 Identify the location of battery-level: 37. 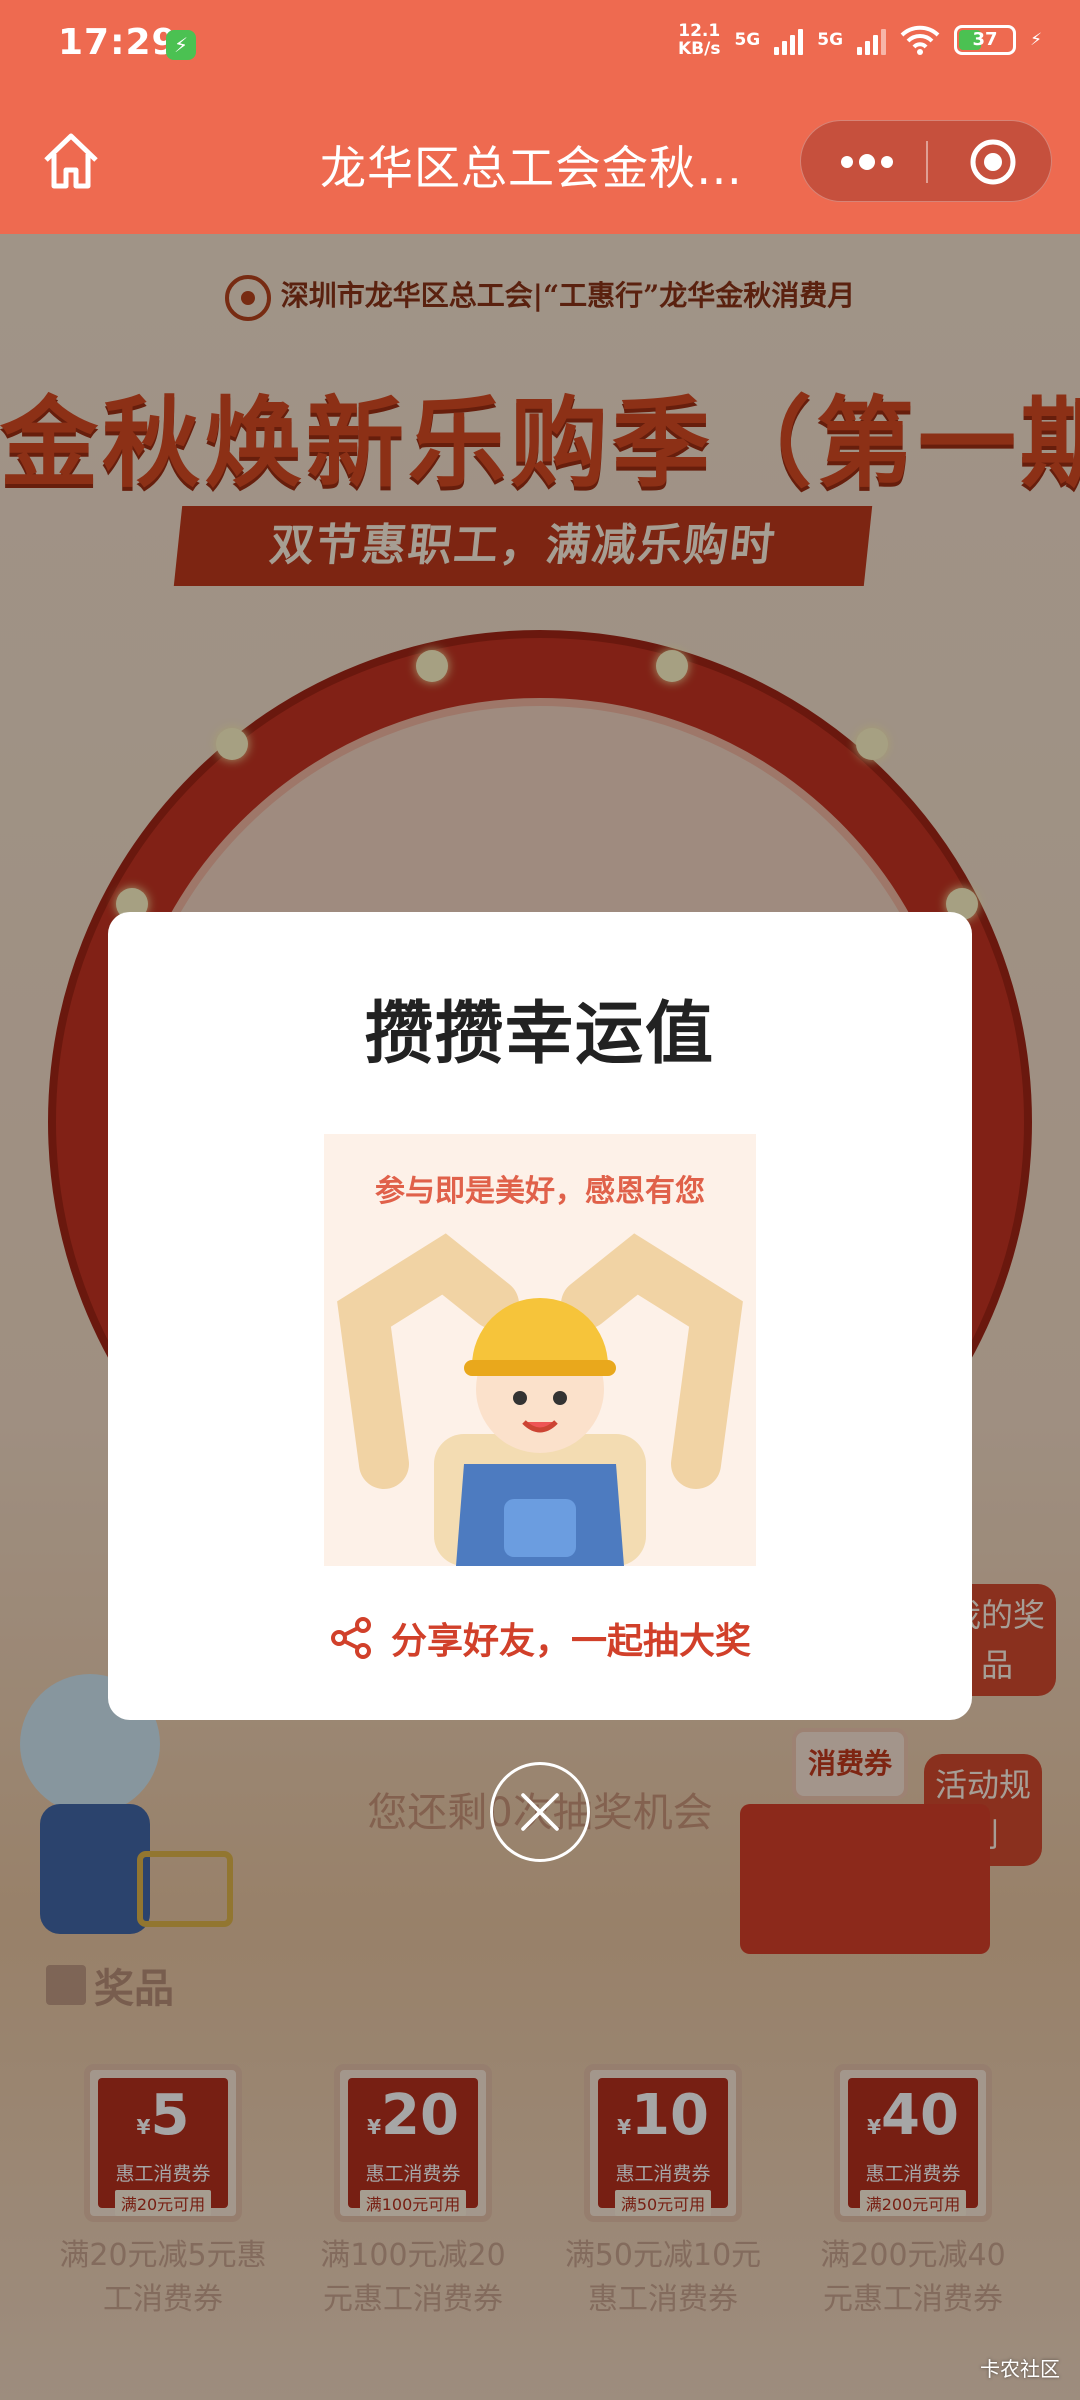
(985, 39).